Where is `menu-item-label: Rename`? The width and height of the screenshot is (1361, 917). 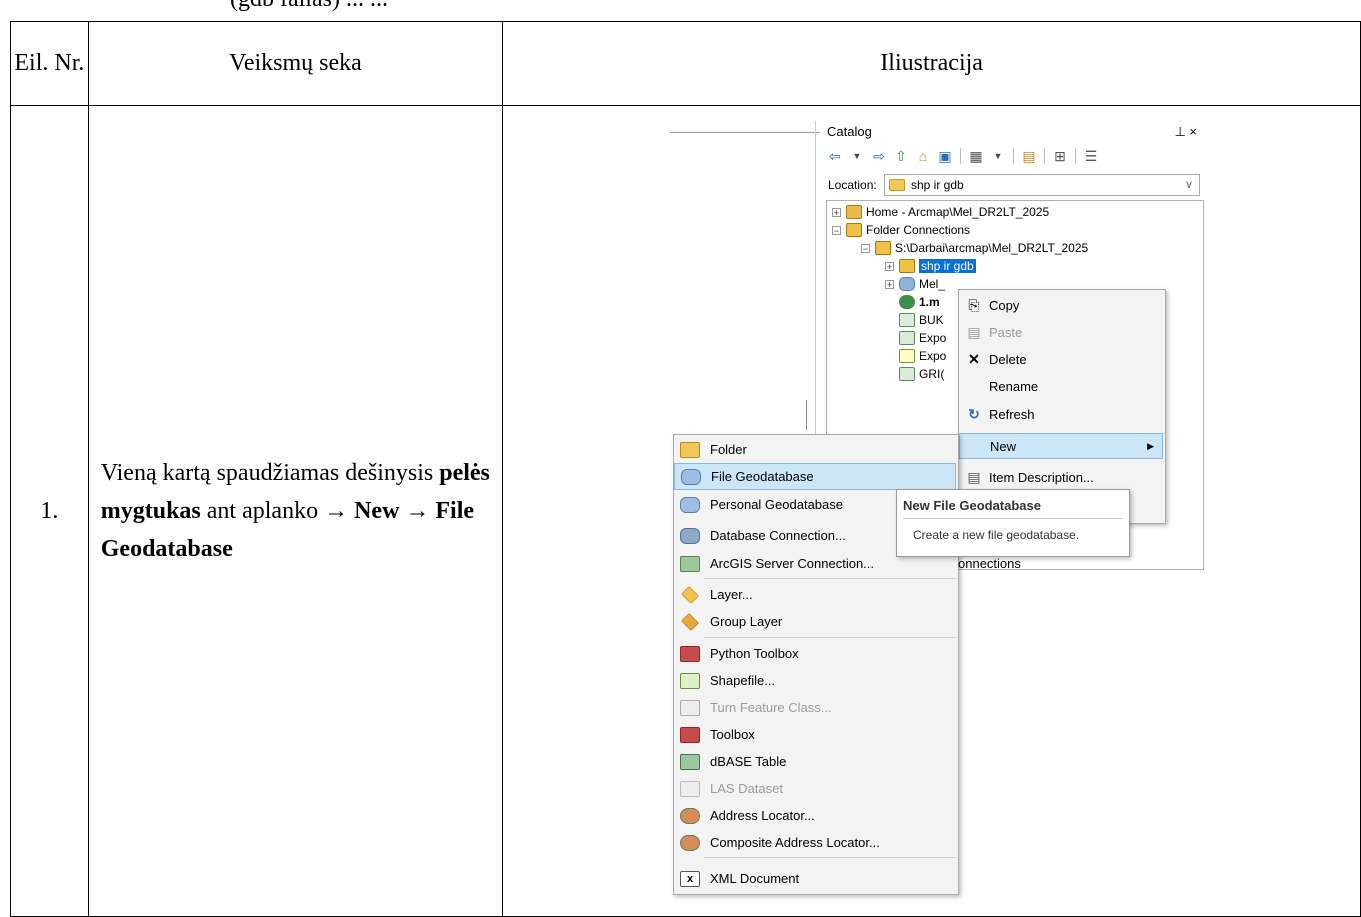 menu-item-label: Rename is located at coordinates (1014, 386).